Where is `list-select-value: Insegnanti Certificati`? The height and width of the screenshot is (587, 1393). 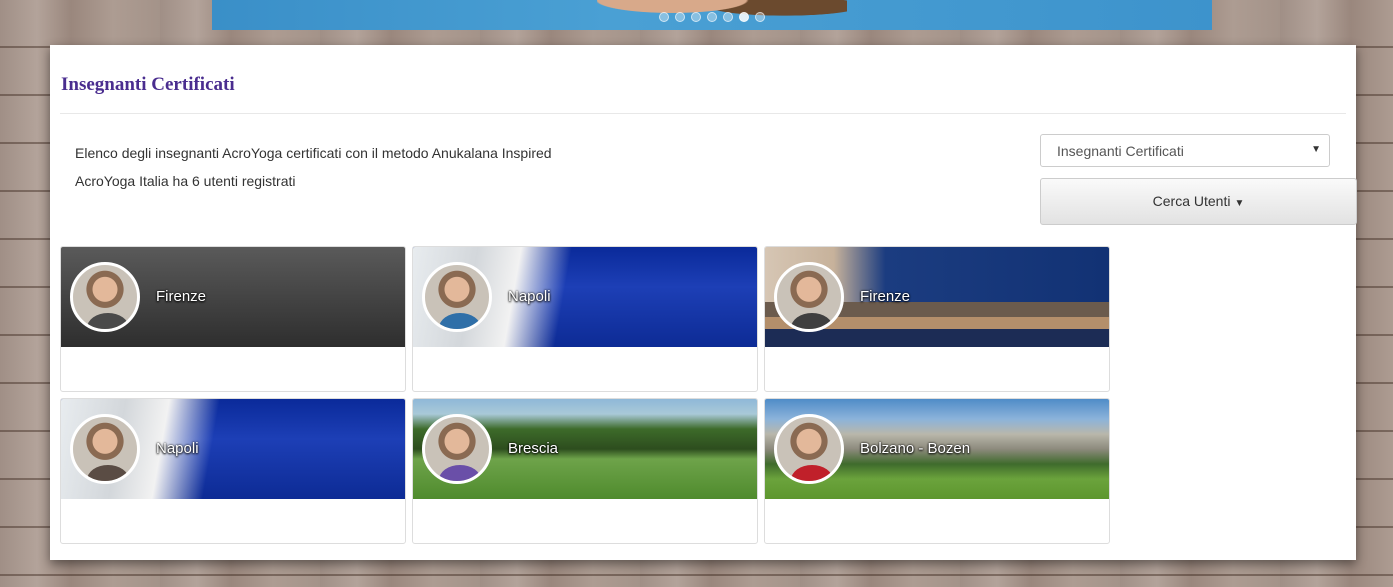
list-select-value: Insegnanti Certificati is located at coordinates (1120, 151).